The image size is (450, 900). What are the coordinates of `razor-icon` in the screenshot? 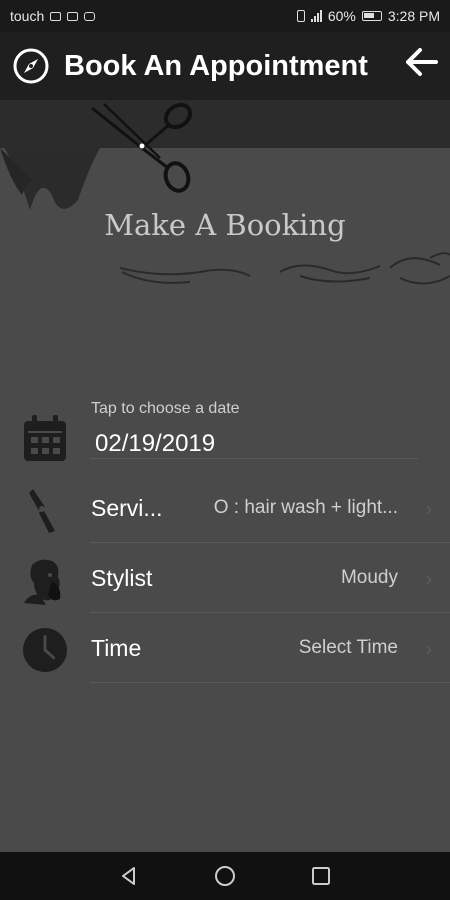 It's located at (45, 510).